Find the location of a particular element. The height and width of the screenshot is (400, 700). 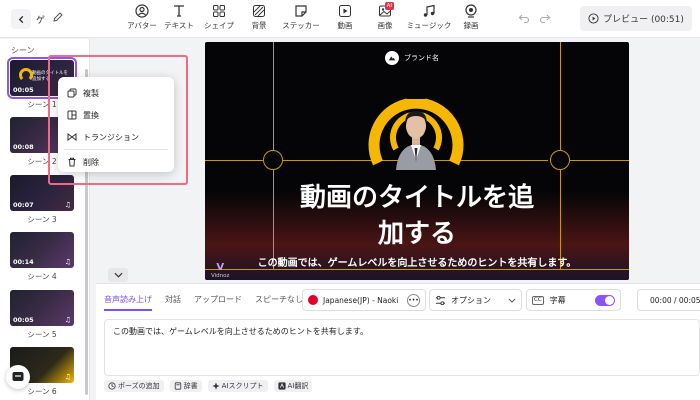

script-tool-chips: ポーズの追加 辞書 AIスクリプト AI翻訳 is located at coordinates (208, 386).